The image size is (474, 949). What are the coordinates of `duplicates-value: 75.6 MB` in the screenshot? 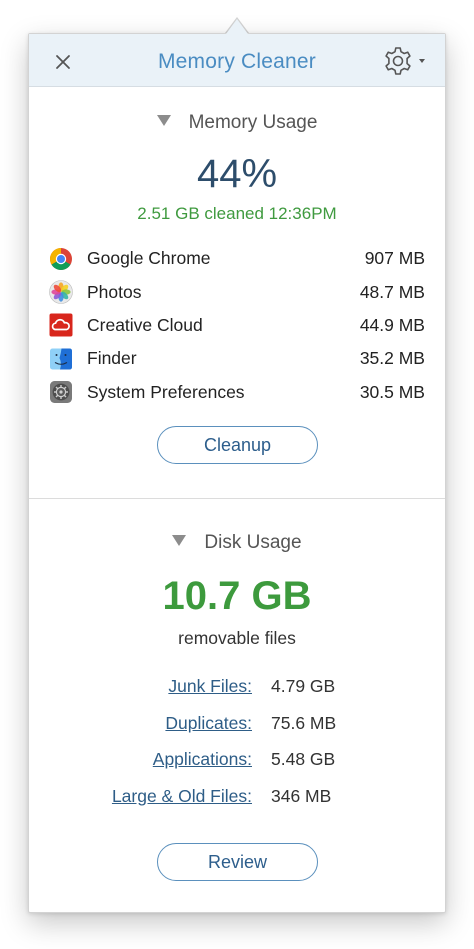 It's located at (304, 722).